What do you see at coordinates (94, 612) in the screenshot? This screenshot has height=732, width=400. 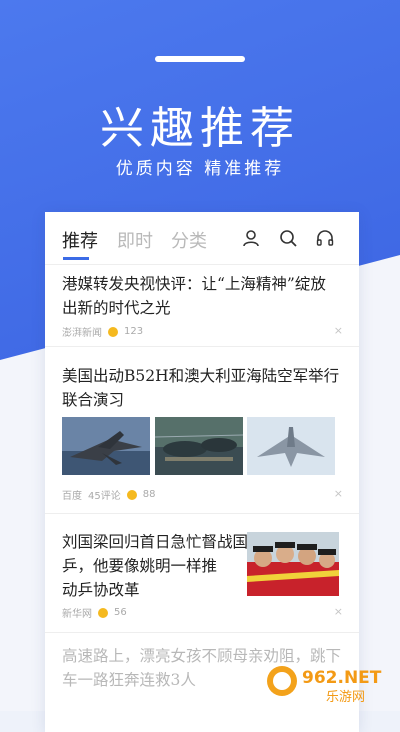 I see `news-meta: 新华网 56` at bounding box center [94, 612].